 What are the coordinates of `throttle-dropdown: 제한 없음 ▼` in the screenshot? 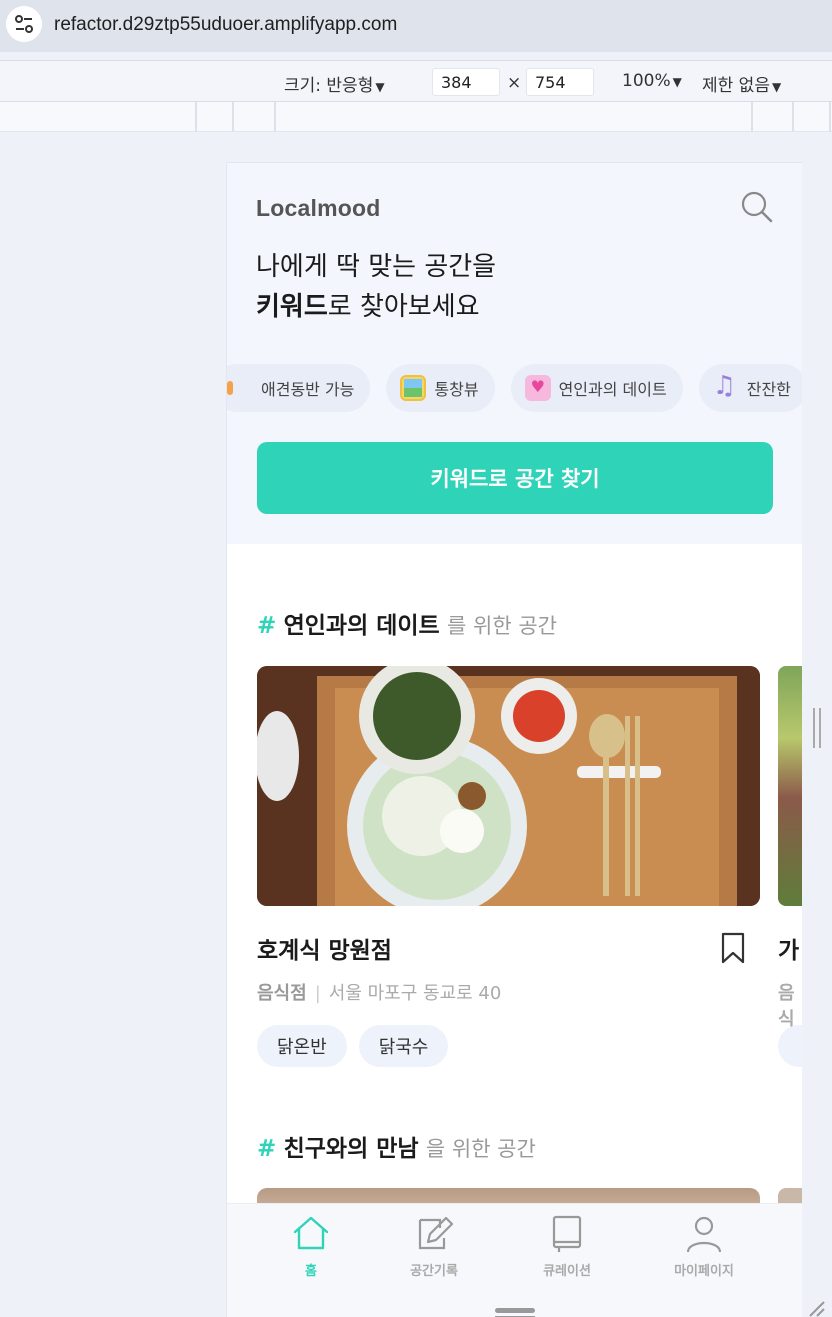 It's located at (741, 83).